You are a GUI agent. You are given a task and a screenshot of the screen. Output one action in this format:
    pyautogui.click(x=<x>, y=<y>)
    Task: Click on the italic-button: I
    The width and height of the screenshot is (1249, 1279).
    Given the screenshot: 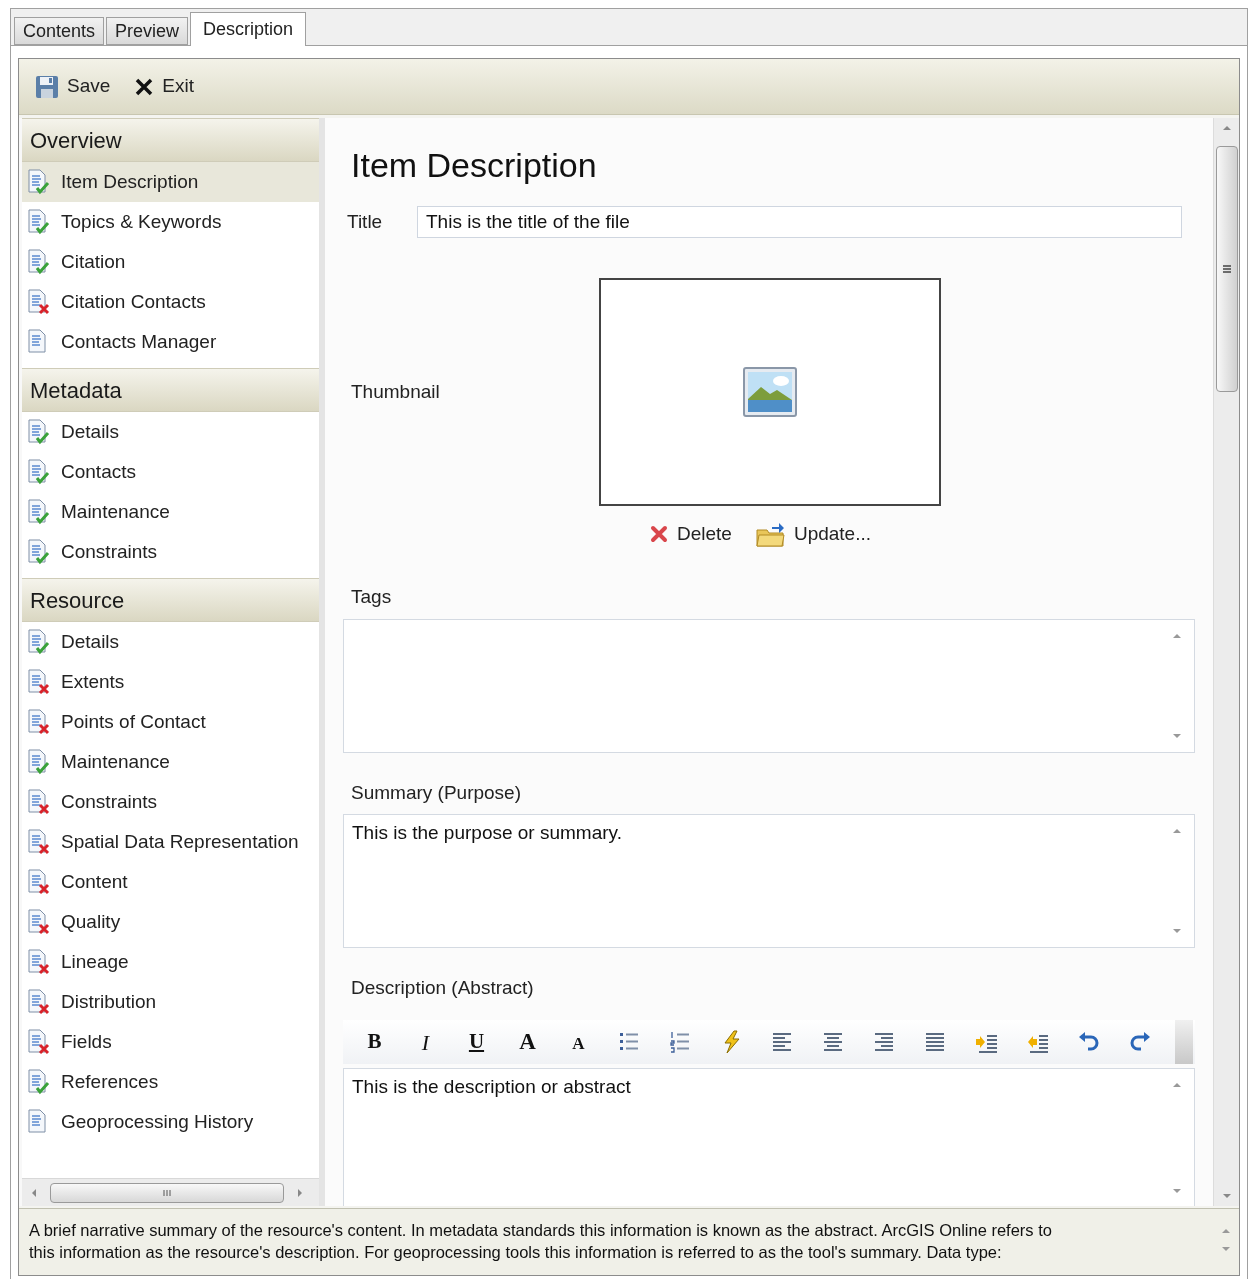 What is the action you would take?
    pyautogui.click(x=425, y=1042)
    